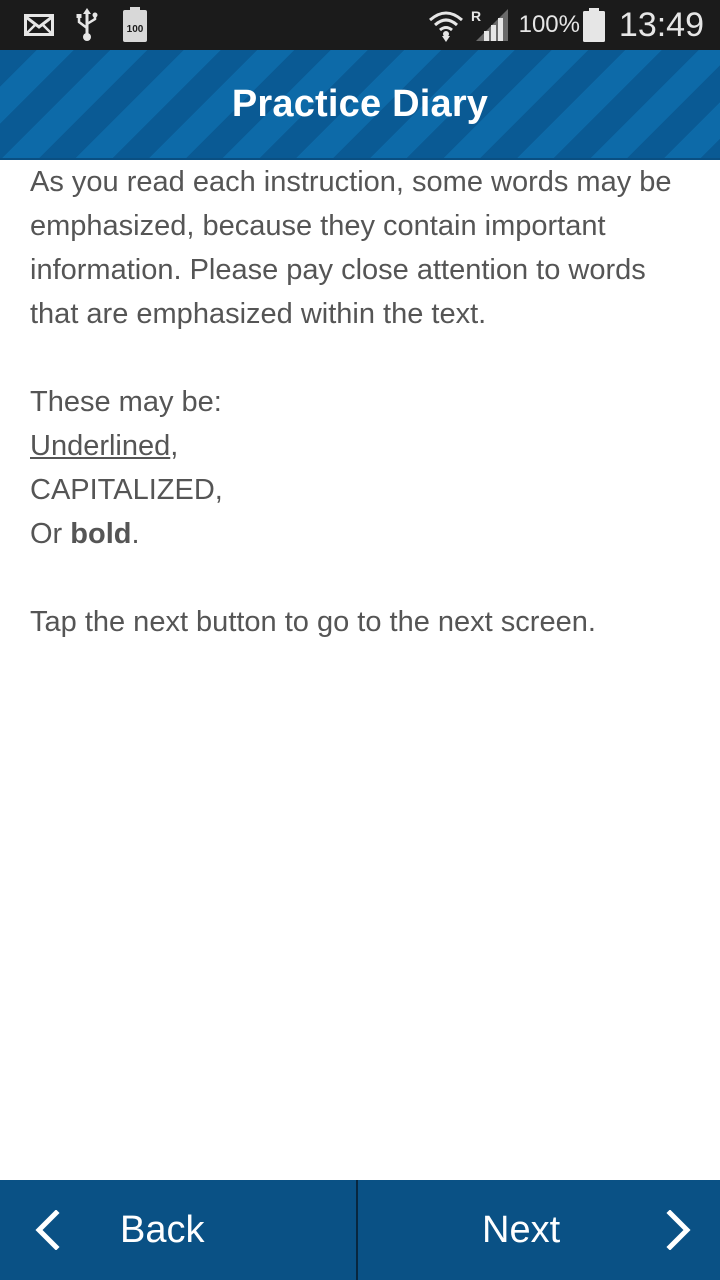 Image resolution: width=720 pixels, height=1280 pixels. I want to click on bottom-nav: Back Next, so click(360, 1230).